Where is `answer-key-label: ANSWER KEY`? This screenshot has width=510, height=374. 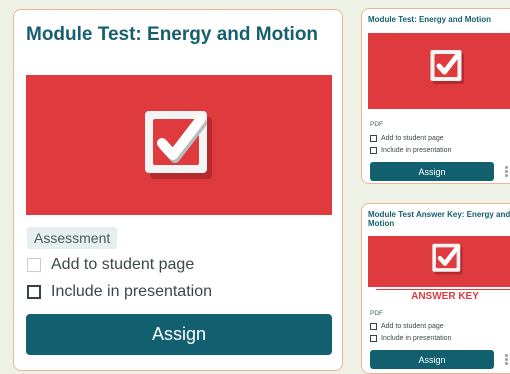
answer-key-label: ANSWER KEY is located at coordinates (445, 296).